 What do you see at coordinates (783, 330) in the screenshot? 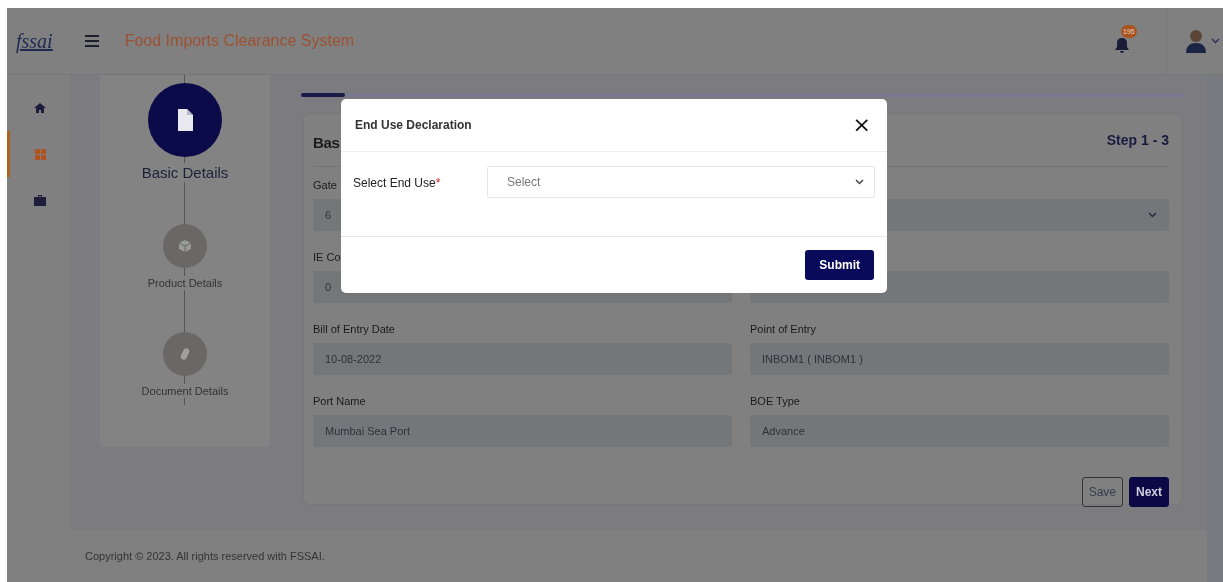
I see `field-label: Point of Entry` at bounding box center [783, 330].